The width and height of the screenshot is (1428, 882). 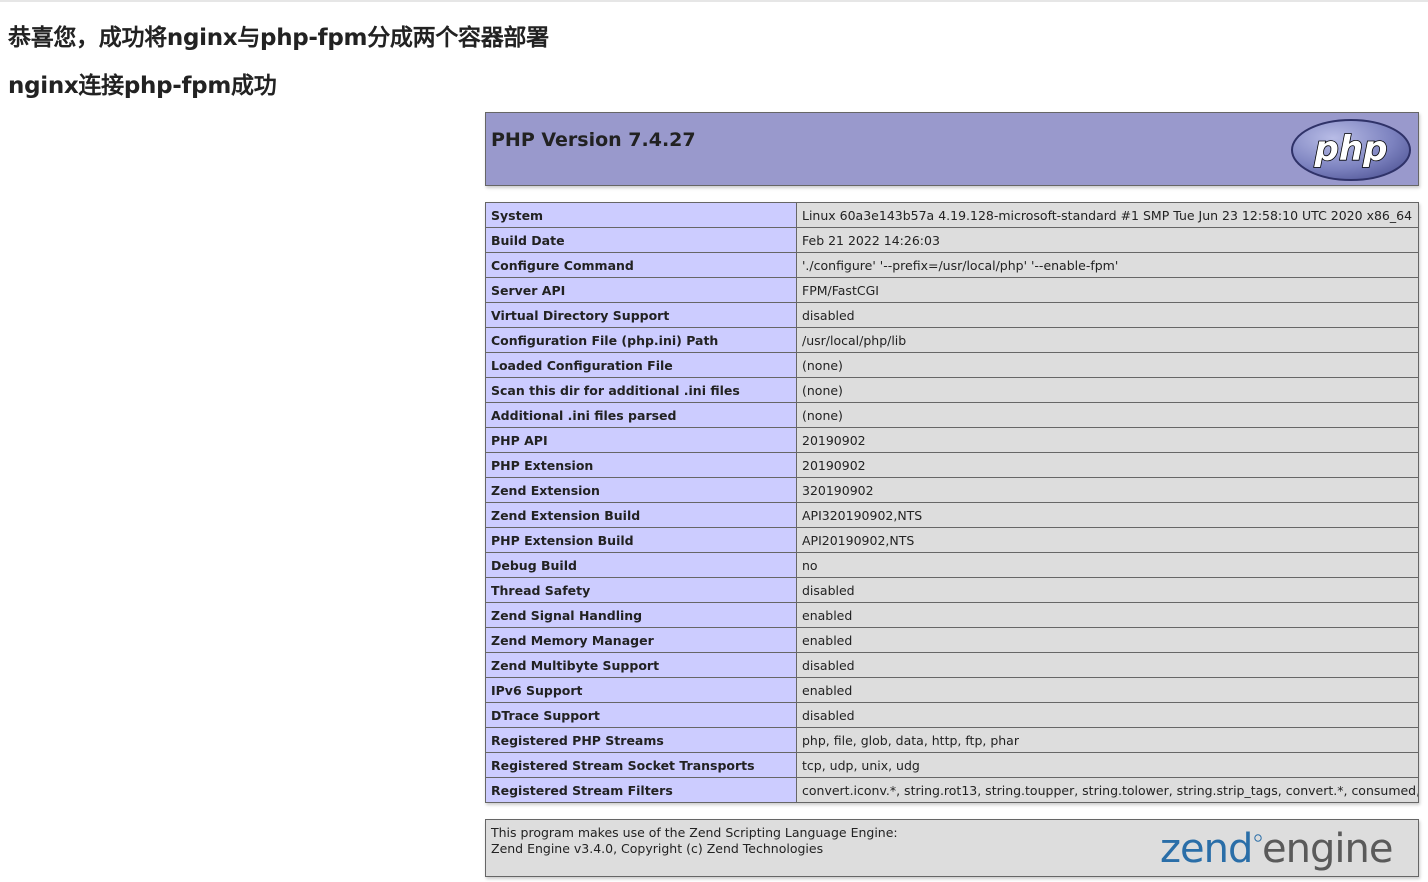 What do you see at coordinates (641, 215) in the screenshot?
I see `row-key: System` at bounding box center [641, 215].